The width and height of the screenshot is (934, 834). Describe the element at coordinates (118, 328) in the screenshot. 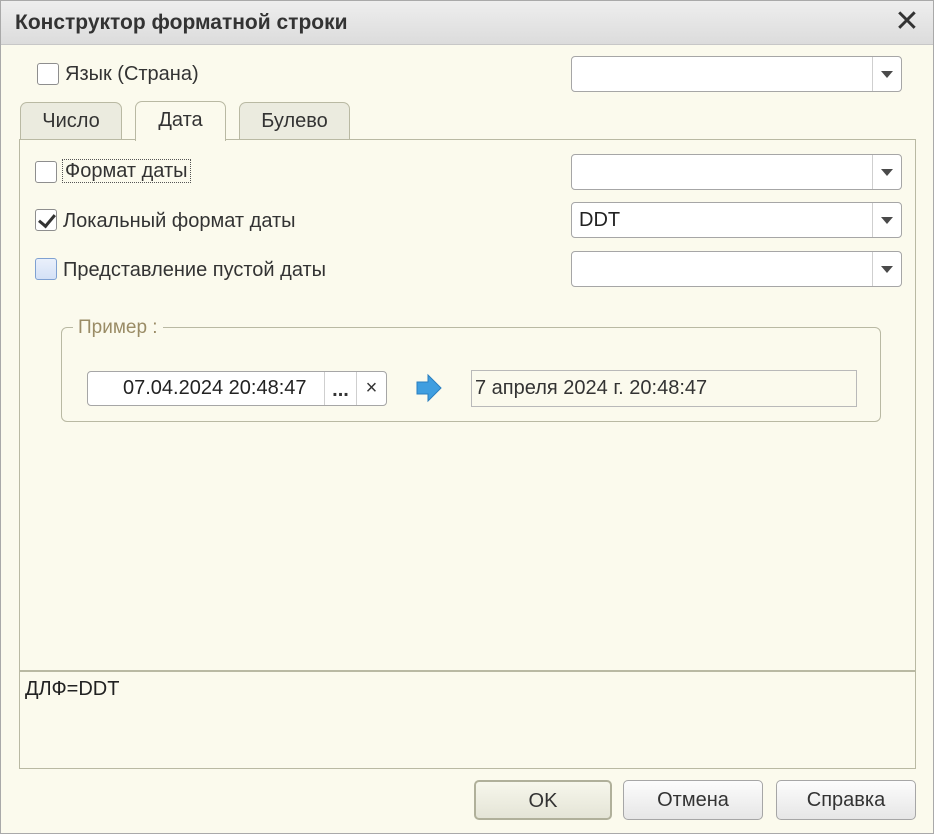

I see `example-group-title: Пример :` at that location.